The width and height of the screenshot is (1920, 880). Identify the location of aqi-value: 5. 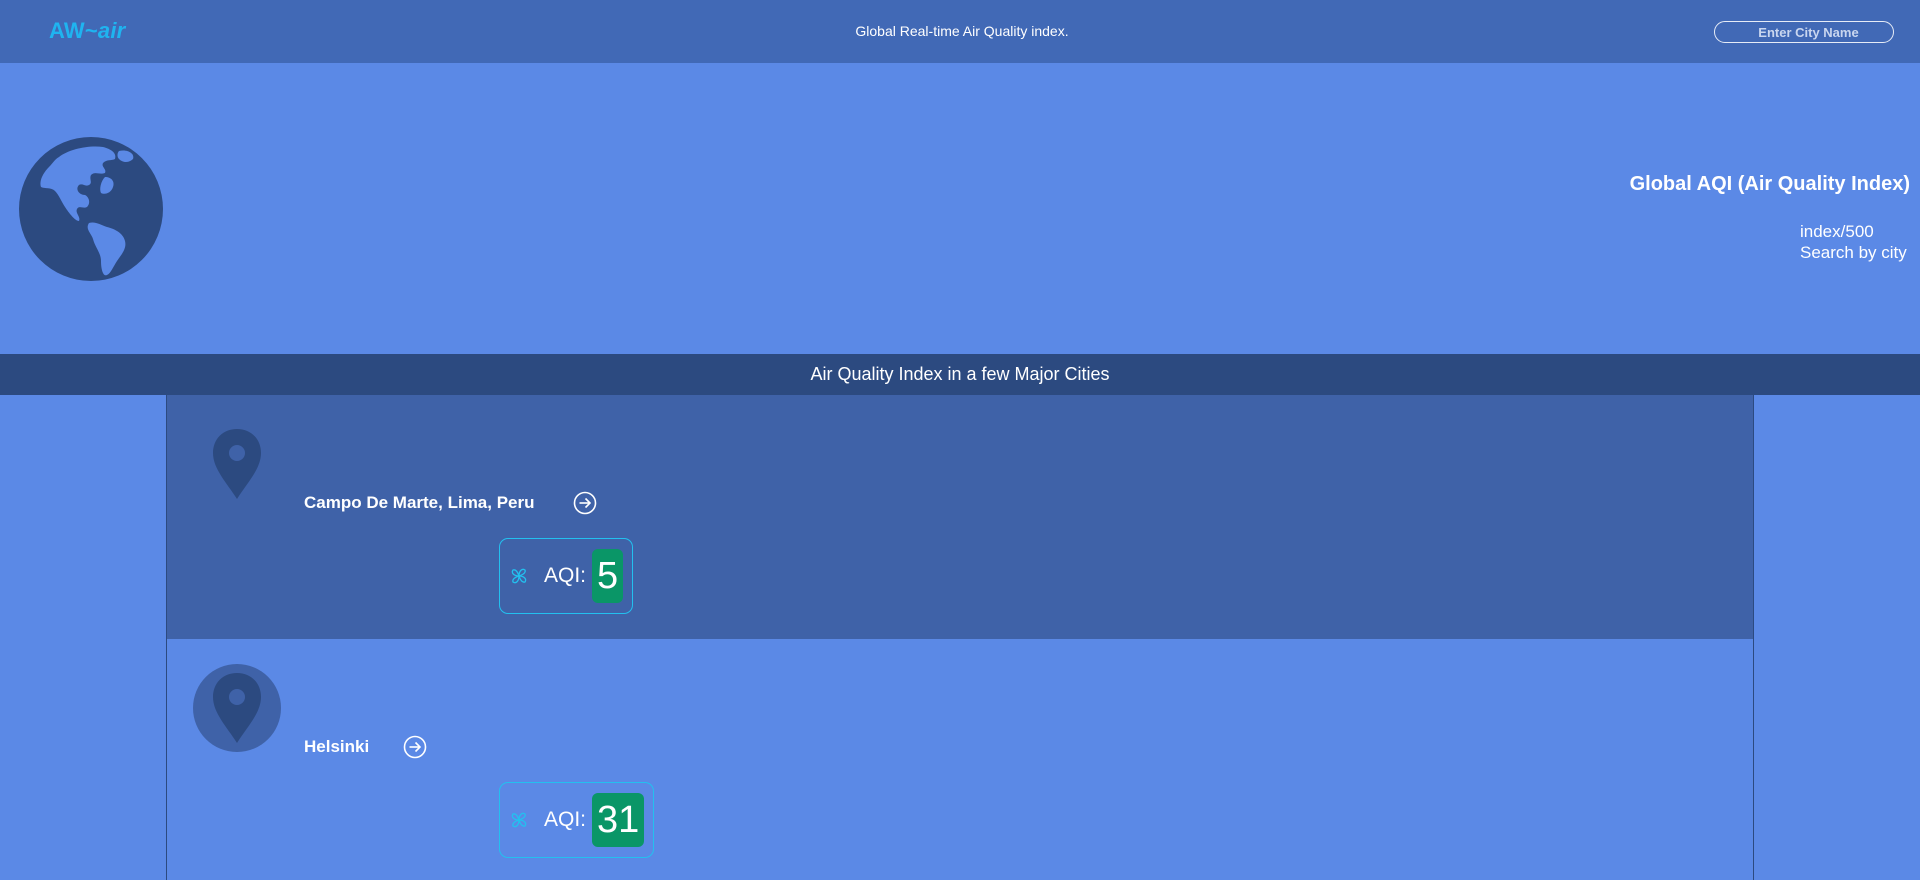
(608, 576).